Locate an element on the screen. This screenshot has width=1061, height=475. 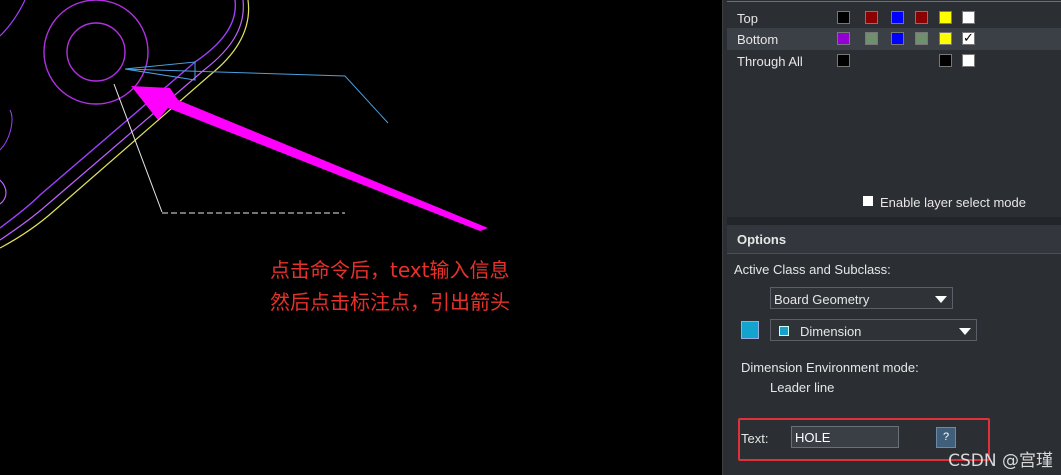
hole-outer-circle is located at coordinates (96, 52).